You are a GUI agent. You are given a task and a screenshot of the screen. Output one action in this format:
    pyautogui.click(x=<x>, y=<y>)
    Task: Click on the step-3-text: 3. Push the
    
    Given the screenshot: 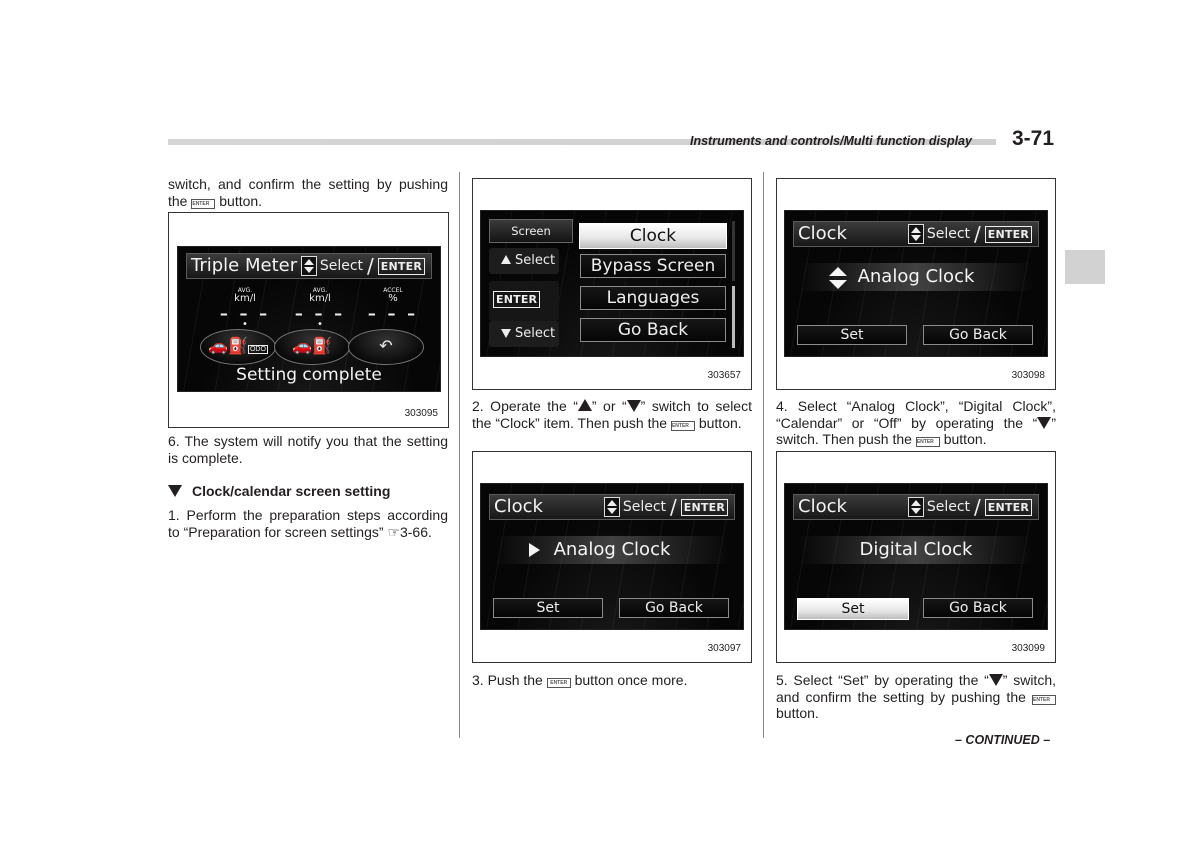 What is the action you would take?
    pyautogui.click(x=507, y=680)
    